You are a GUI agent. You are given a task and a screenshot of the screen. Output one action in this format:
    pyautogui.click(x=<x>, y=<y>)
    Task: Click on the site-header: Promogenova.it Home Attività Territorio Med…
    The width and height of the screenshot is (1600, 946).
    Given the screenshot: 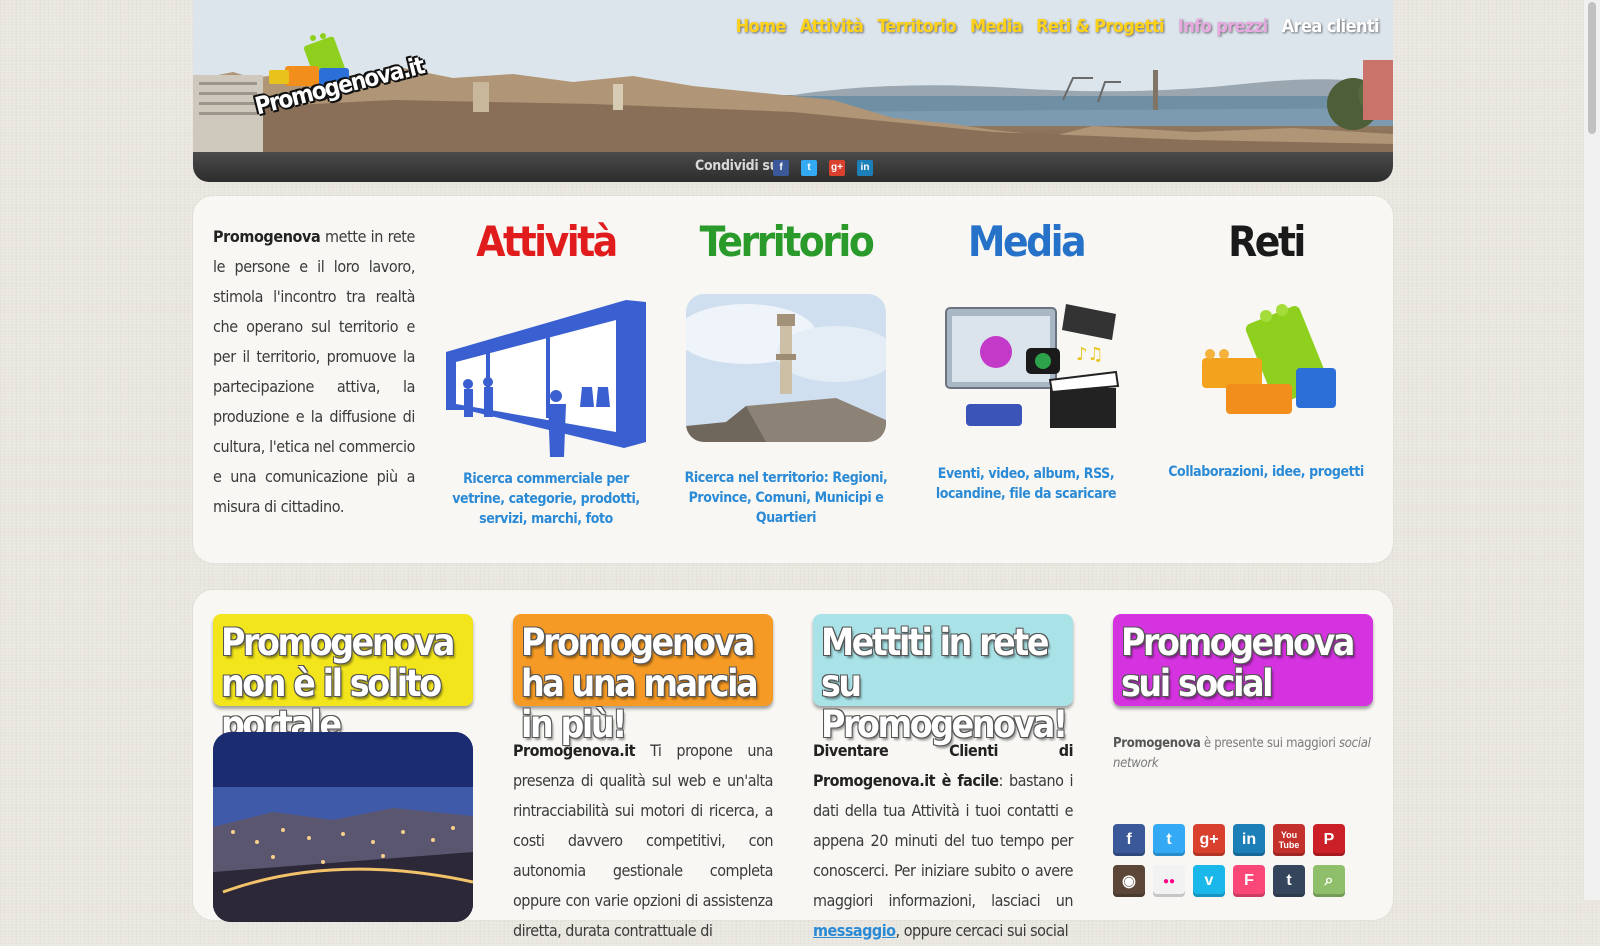 What is the action you would take?
    pyautogui.click(x=793, y=91)
    